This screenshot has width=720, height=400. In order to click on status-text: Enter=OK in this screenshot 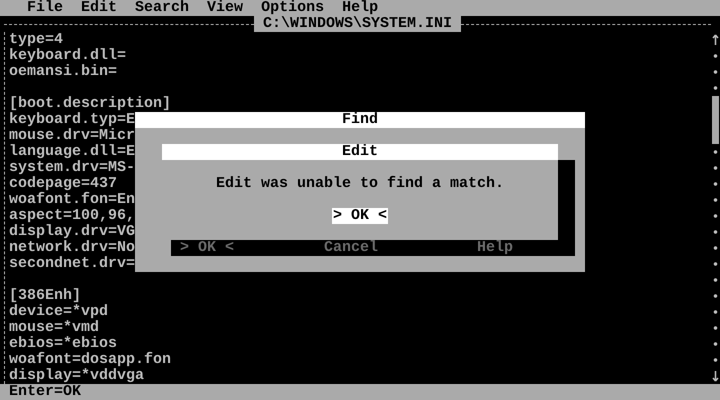, I will do `click(45, 392)`.